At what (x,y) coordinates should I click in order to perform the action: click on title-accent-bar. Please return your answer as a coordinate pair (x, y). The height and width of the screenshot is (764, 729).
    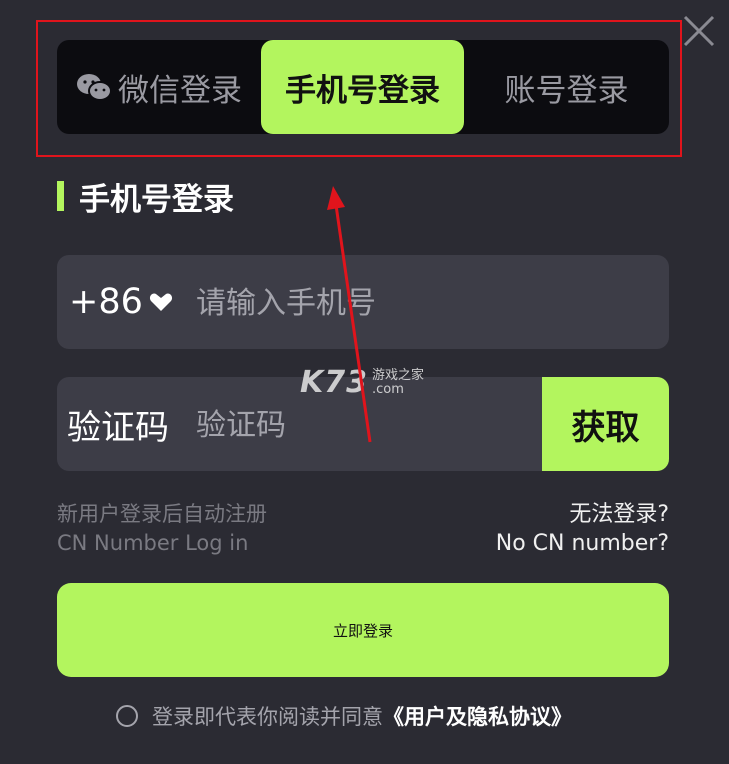
    Looking at the image, I should click on (60, 196).